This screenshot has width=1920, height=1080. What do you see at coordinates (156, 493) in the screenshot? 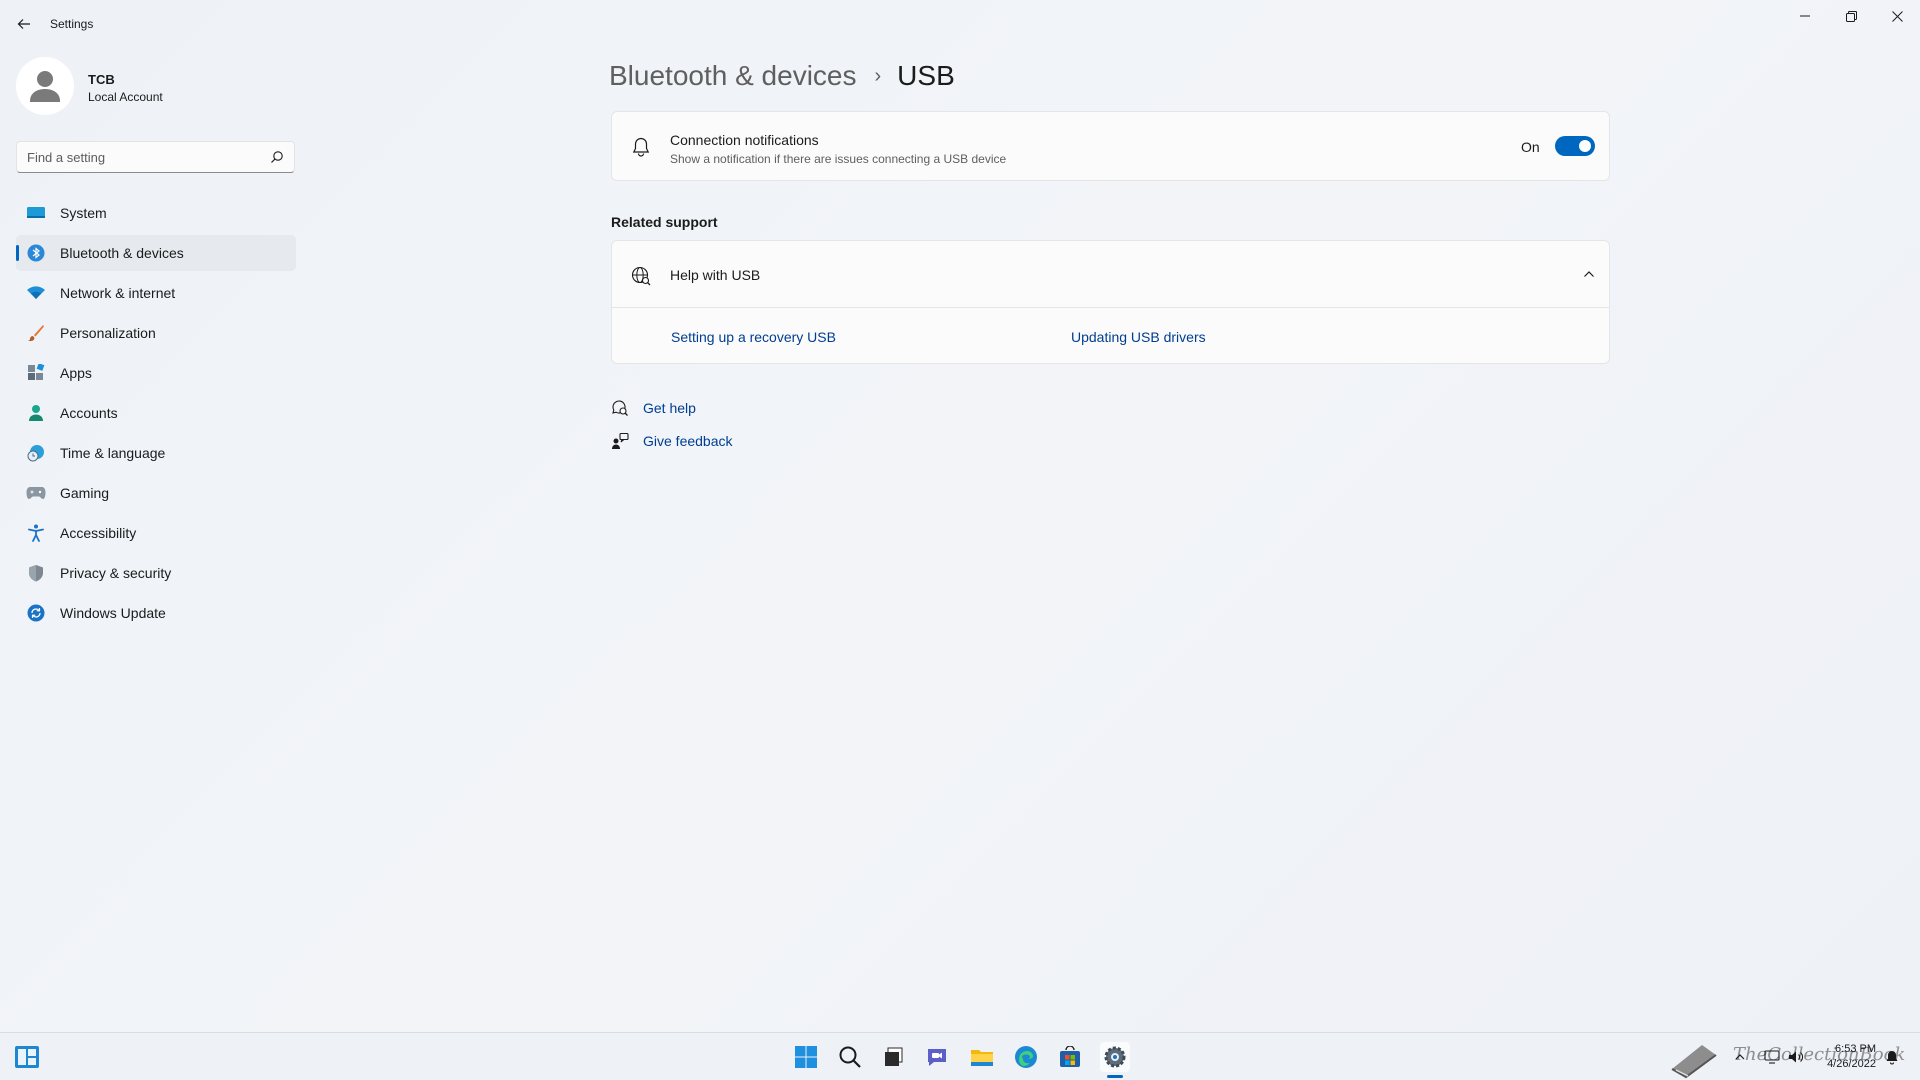
I see `sidebar-item-gaming: Gaming` at bounding box center [156, 493].